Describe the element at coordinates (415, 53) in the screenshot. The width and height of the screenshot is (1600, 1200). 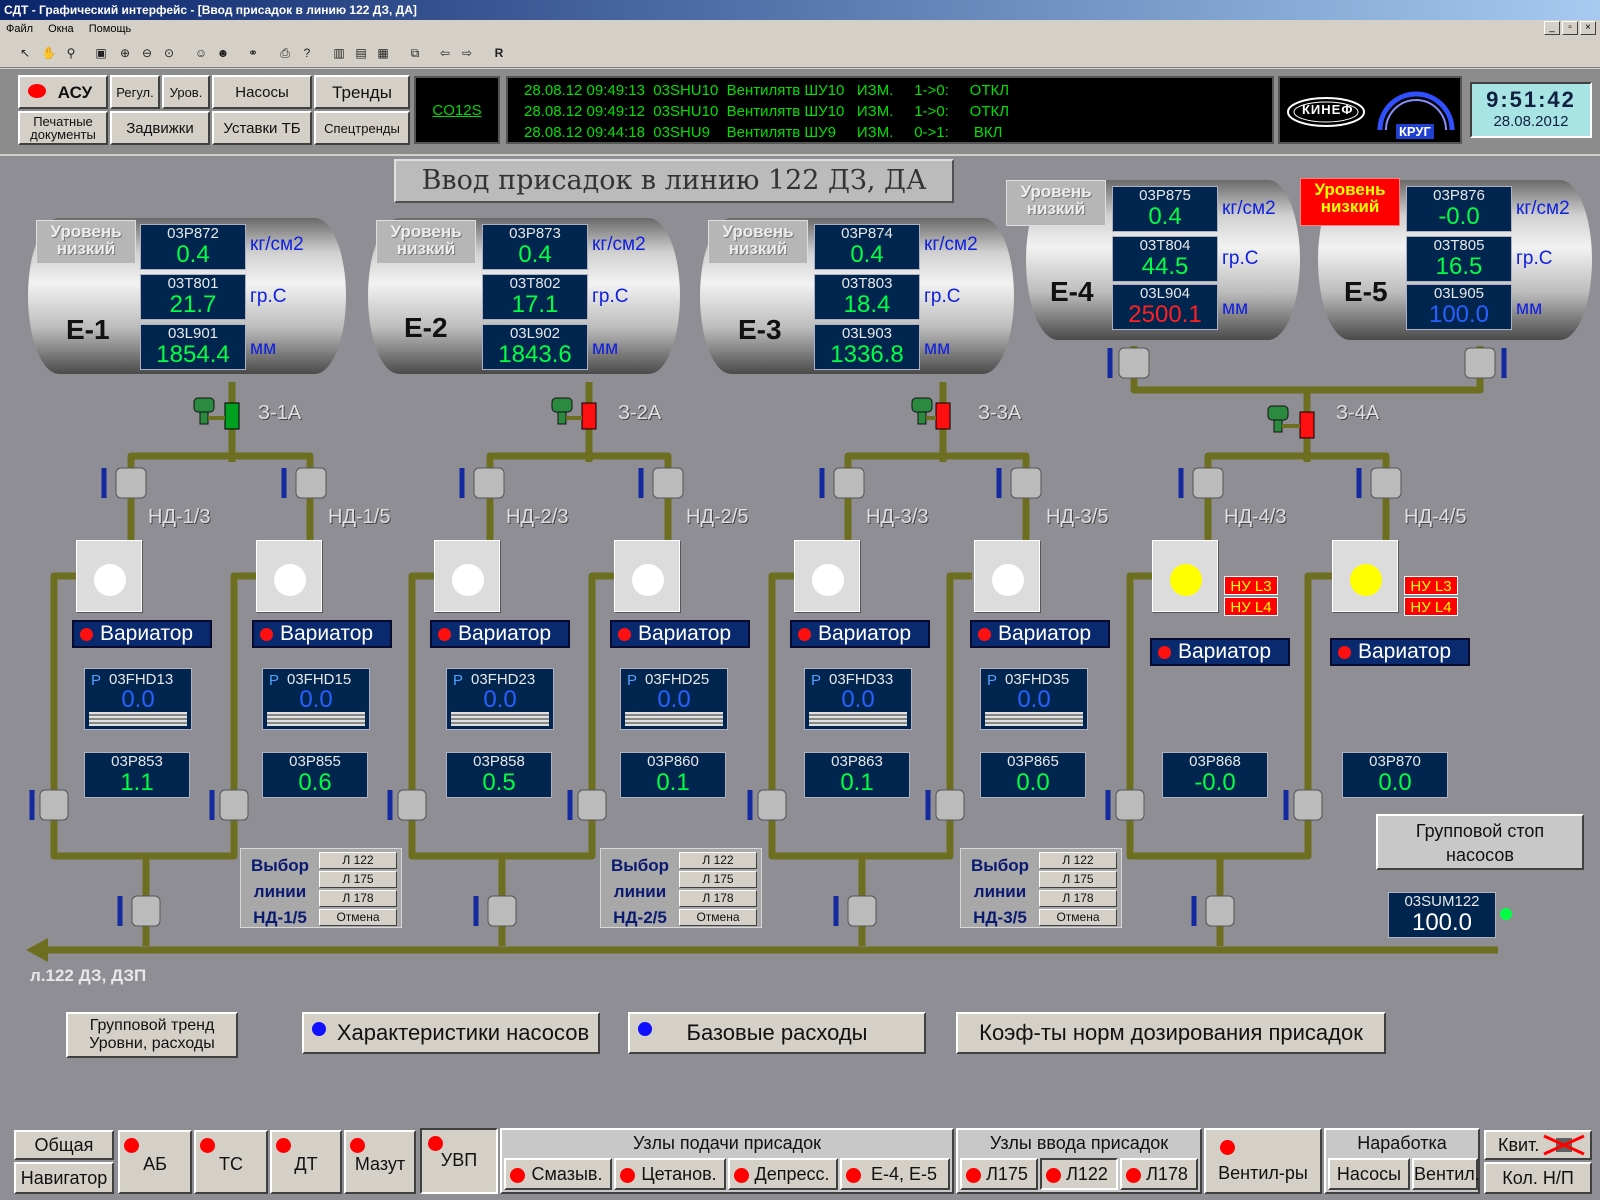
I see `window-icon: ⧉` at that location.